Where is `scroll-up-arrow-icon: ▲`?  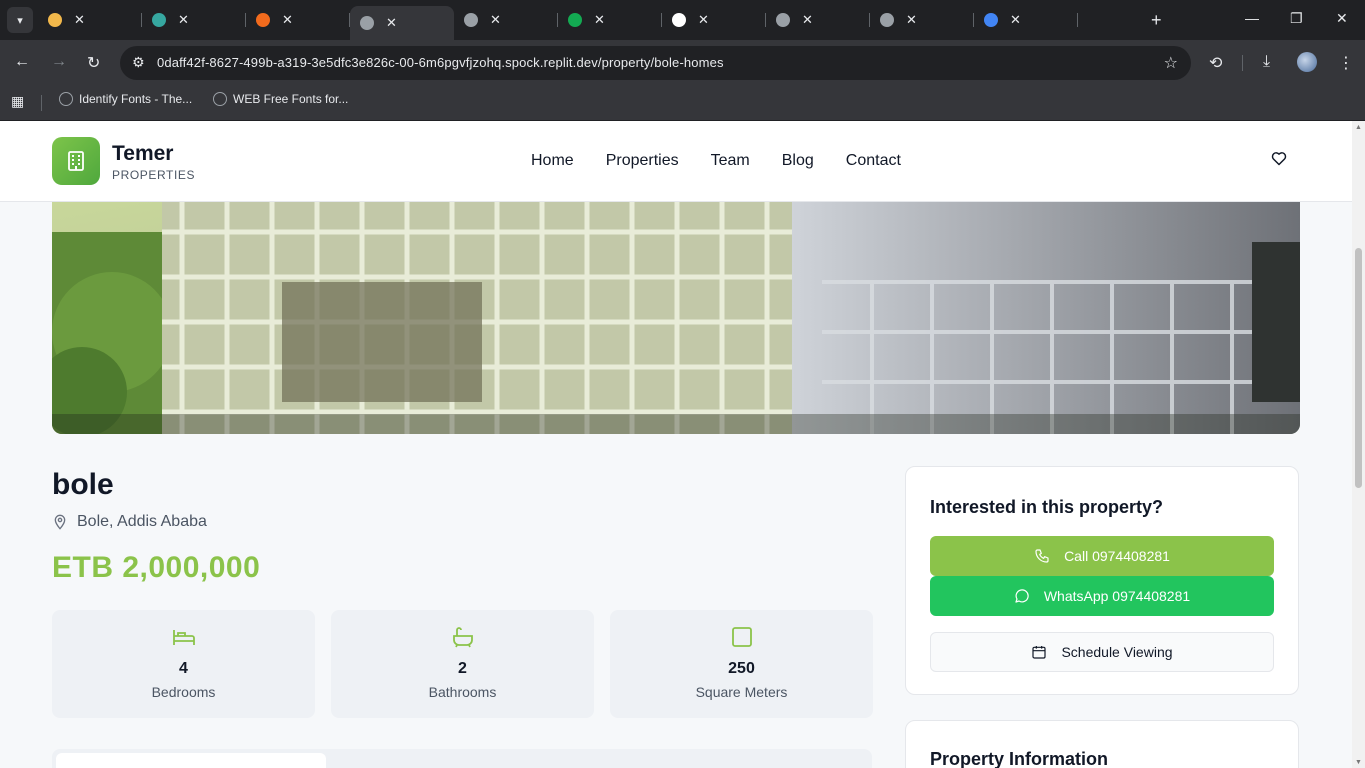 scroll-up-arrow-icon: ▲ is located at coordinates (1358, 127).